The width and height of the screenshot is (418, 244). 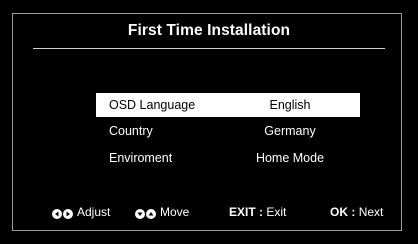 I want to click on setting-value: Home Mode, so click(x=290, y=158).